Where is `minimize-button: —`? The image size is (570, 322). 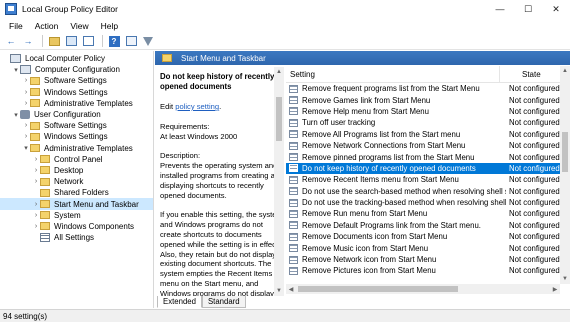
minimize-button: — is located at coordinates (500, 9).